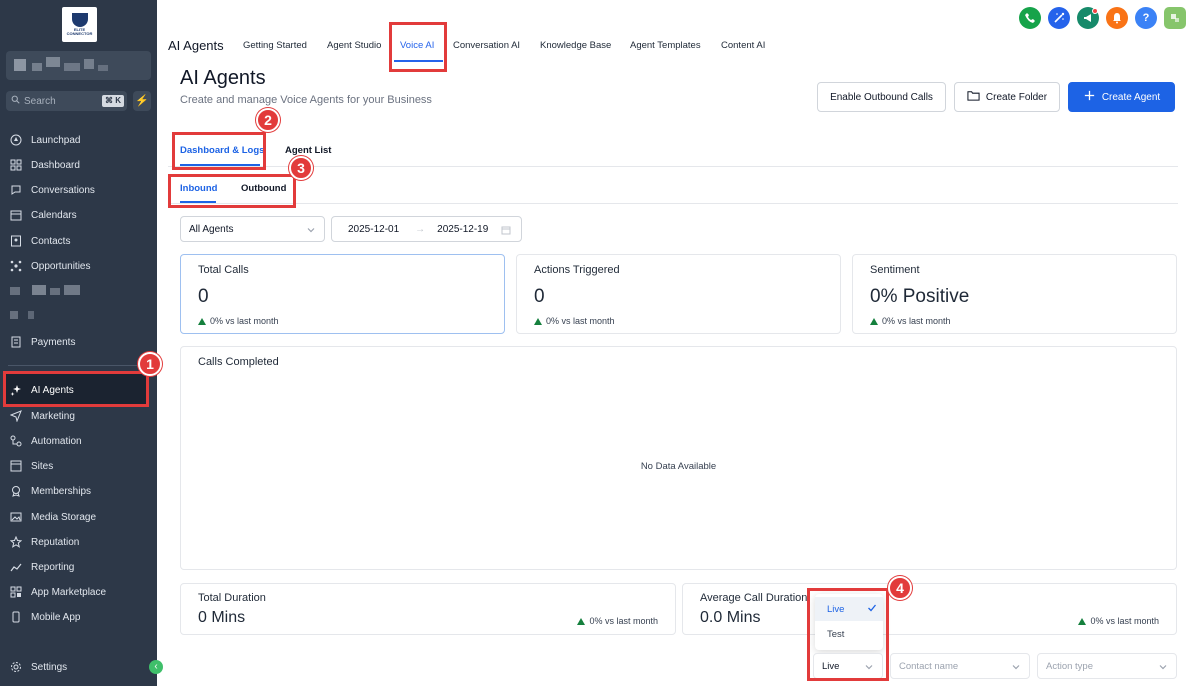 The image size is (1200, 686). Describe the element at coordinates (16, 342) in the screenshot. I see `receipt-icon` at that location.